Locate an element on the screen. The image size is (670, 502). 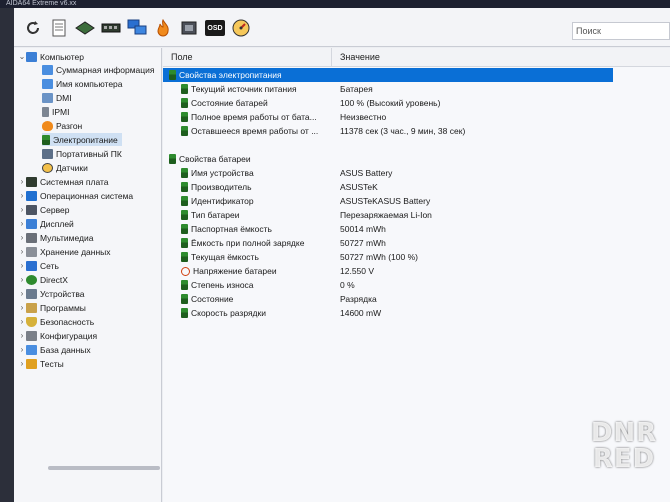
tree-item-dmi: DMI is located at coordinates (57, 97).